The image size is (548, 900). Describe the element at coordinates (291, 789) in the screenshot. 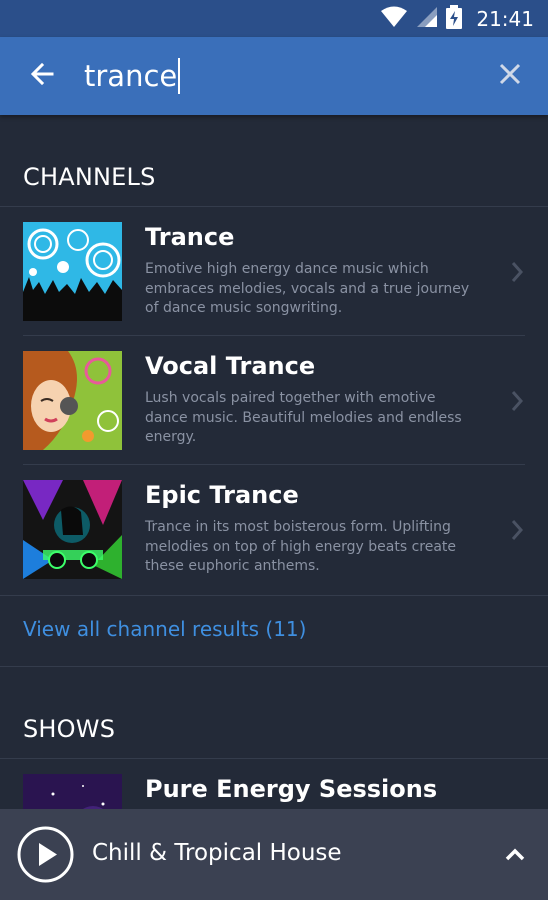

I see `show-title: Pure Energy Sessions` at that location.